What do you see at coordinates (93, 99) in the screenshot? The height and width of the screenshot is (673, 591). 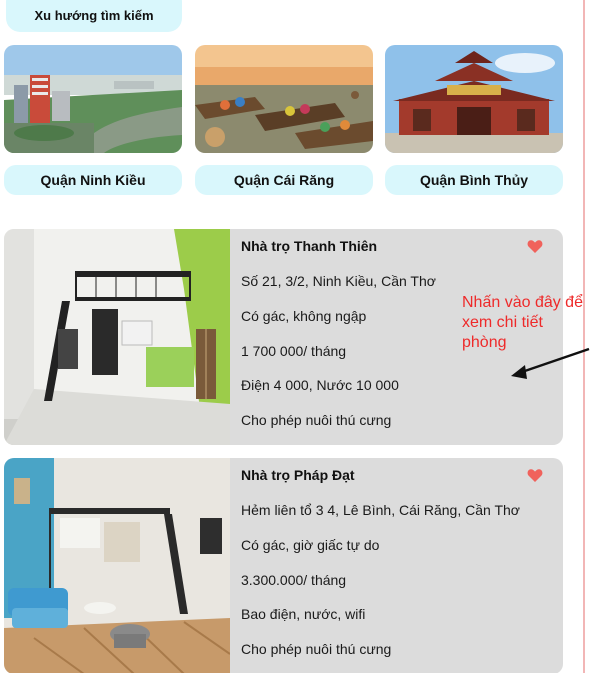 I see `ninh-kieu-photo` at bounding box center [93, 99].